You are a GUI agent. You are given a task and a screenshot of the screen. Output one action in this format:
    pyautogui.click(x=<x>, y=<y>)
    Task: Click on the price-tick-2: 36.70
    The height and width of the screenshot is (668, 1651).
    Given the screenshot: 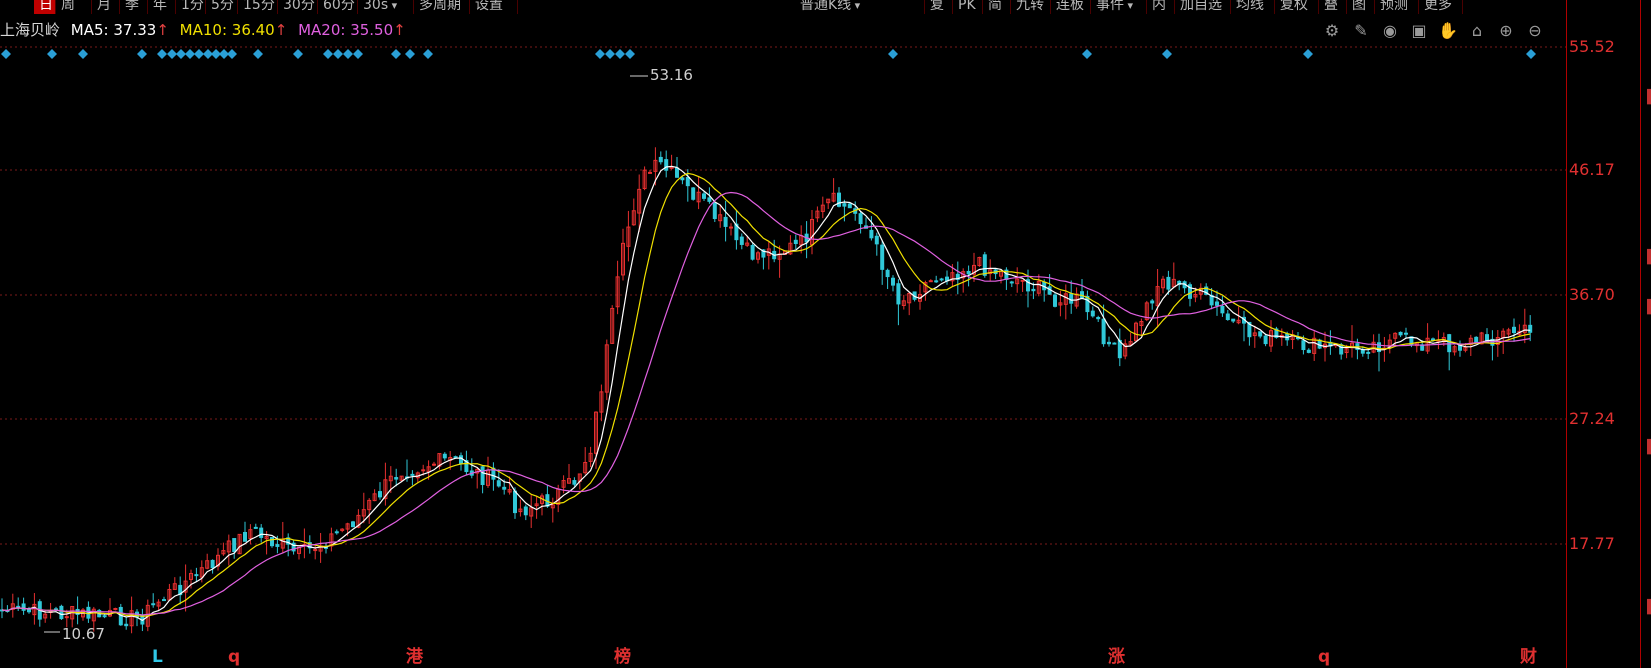 What is the action you would take?
    pyautogui.click(x=1592, y=294)
    